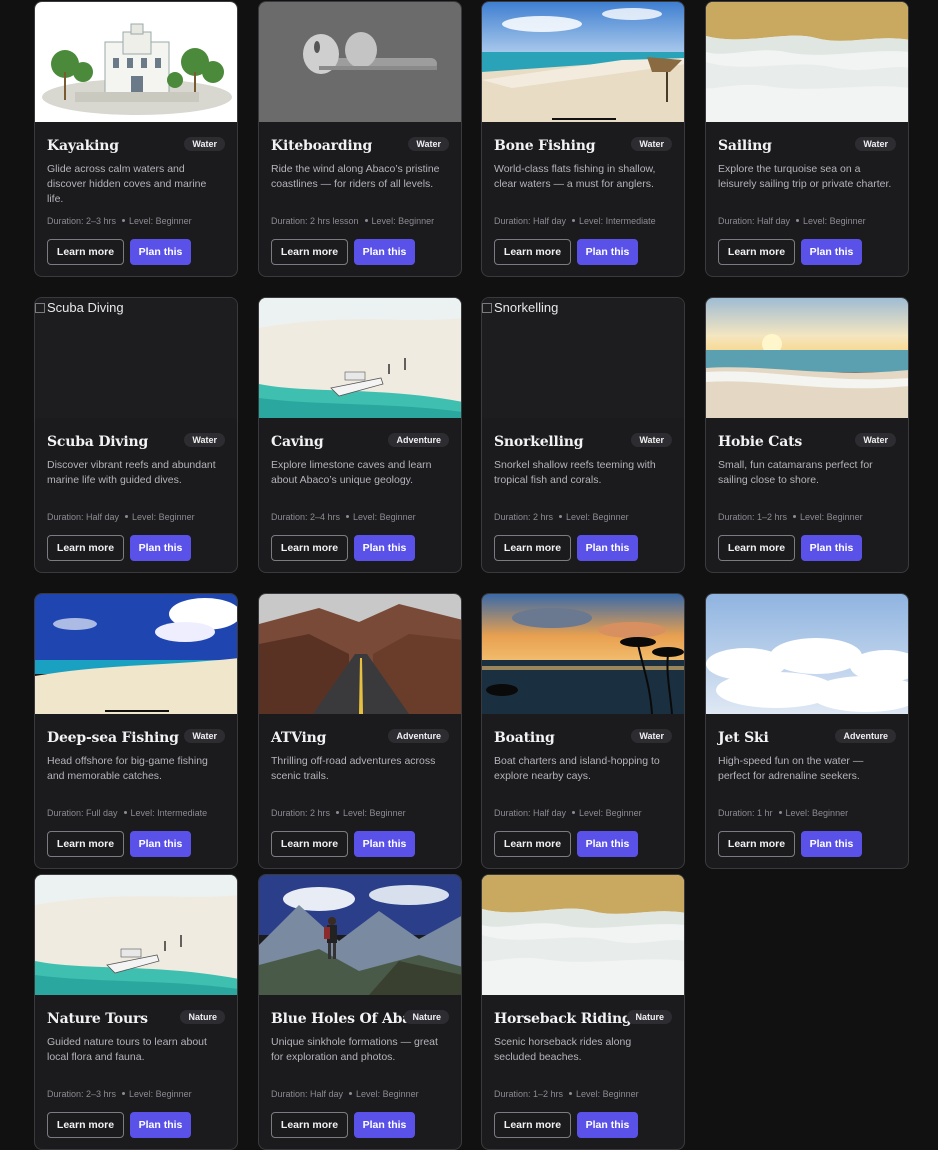 This screenshot has height=1150, width=938. Describe the element at coordinates (98, 442) in the screenshot. I see `card-title: Scuba Diving` at that location.